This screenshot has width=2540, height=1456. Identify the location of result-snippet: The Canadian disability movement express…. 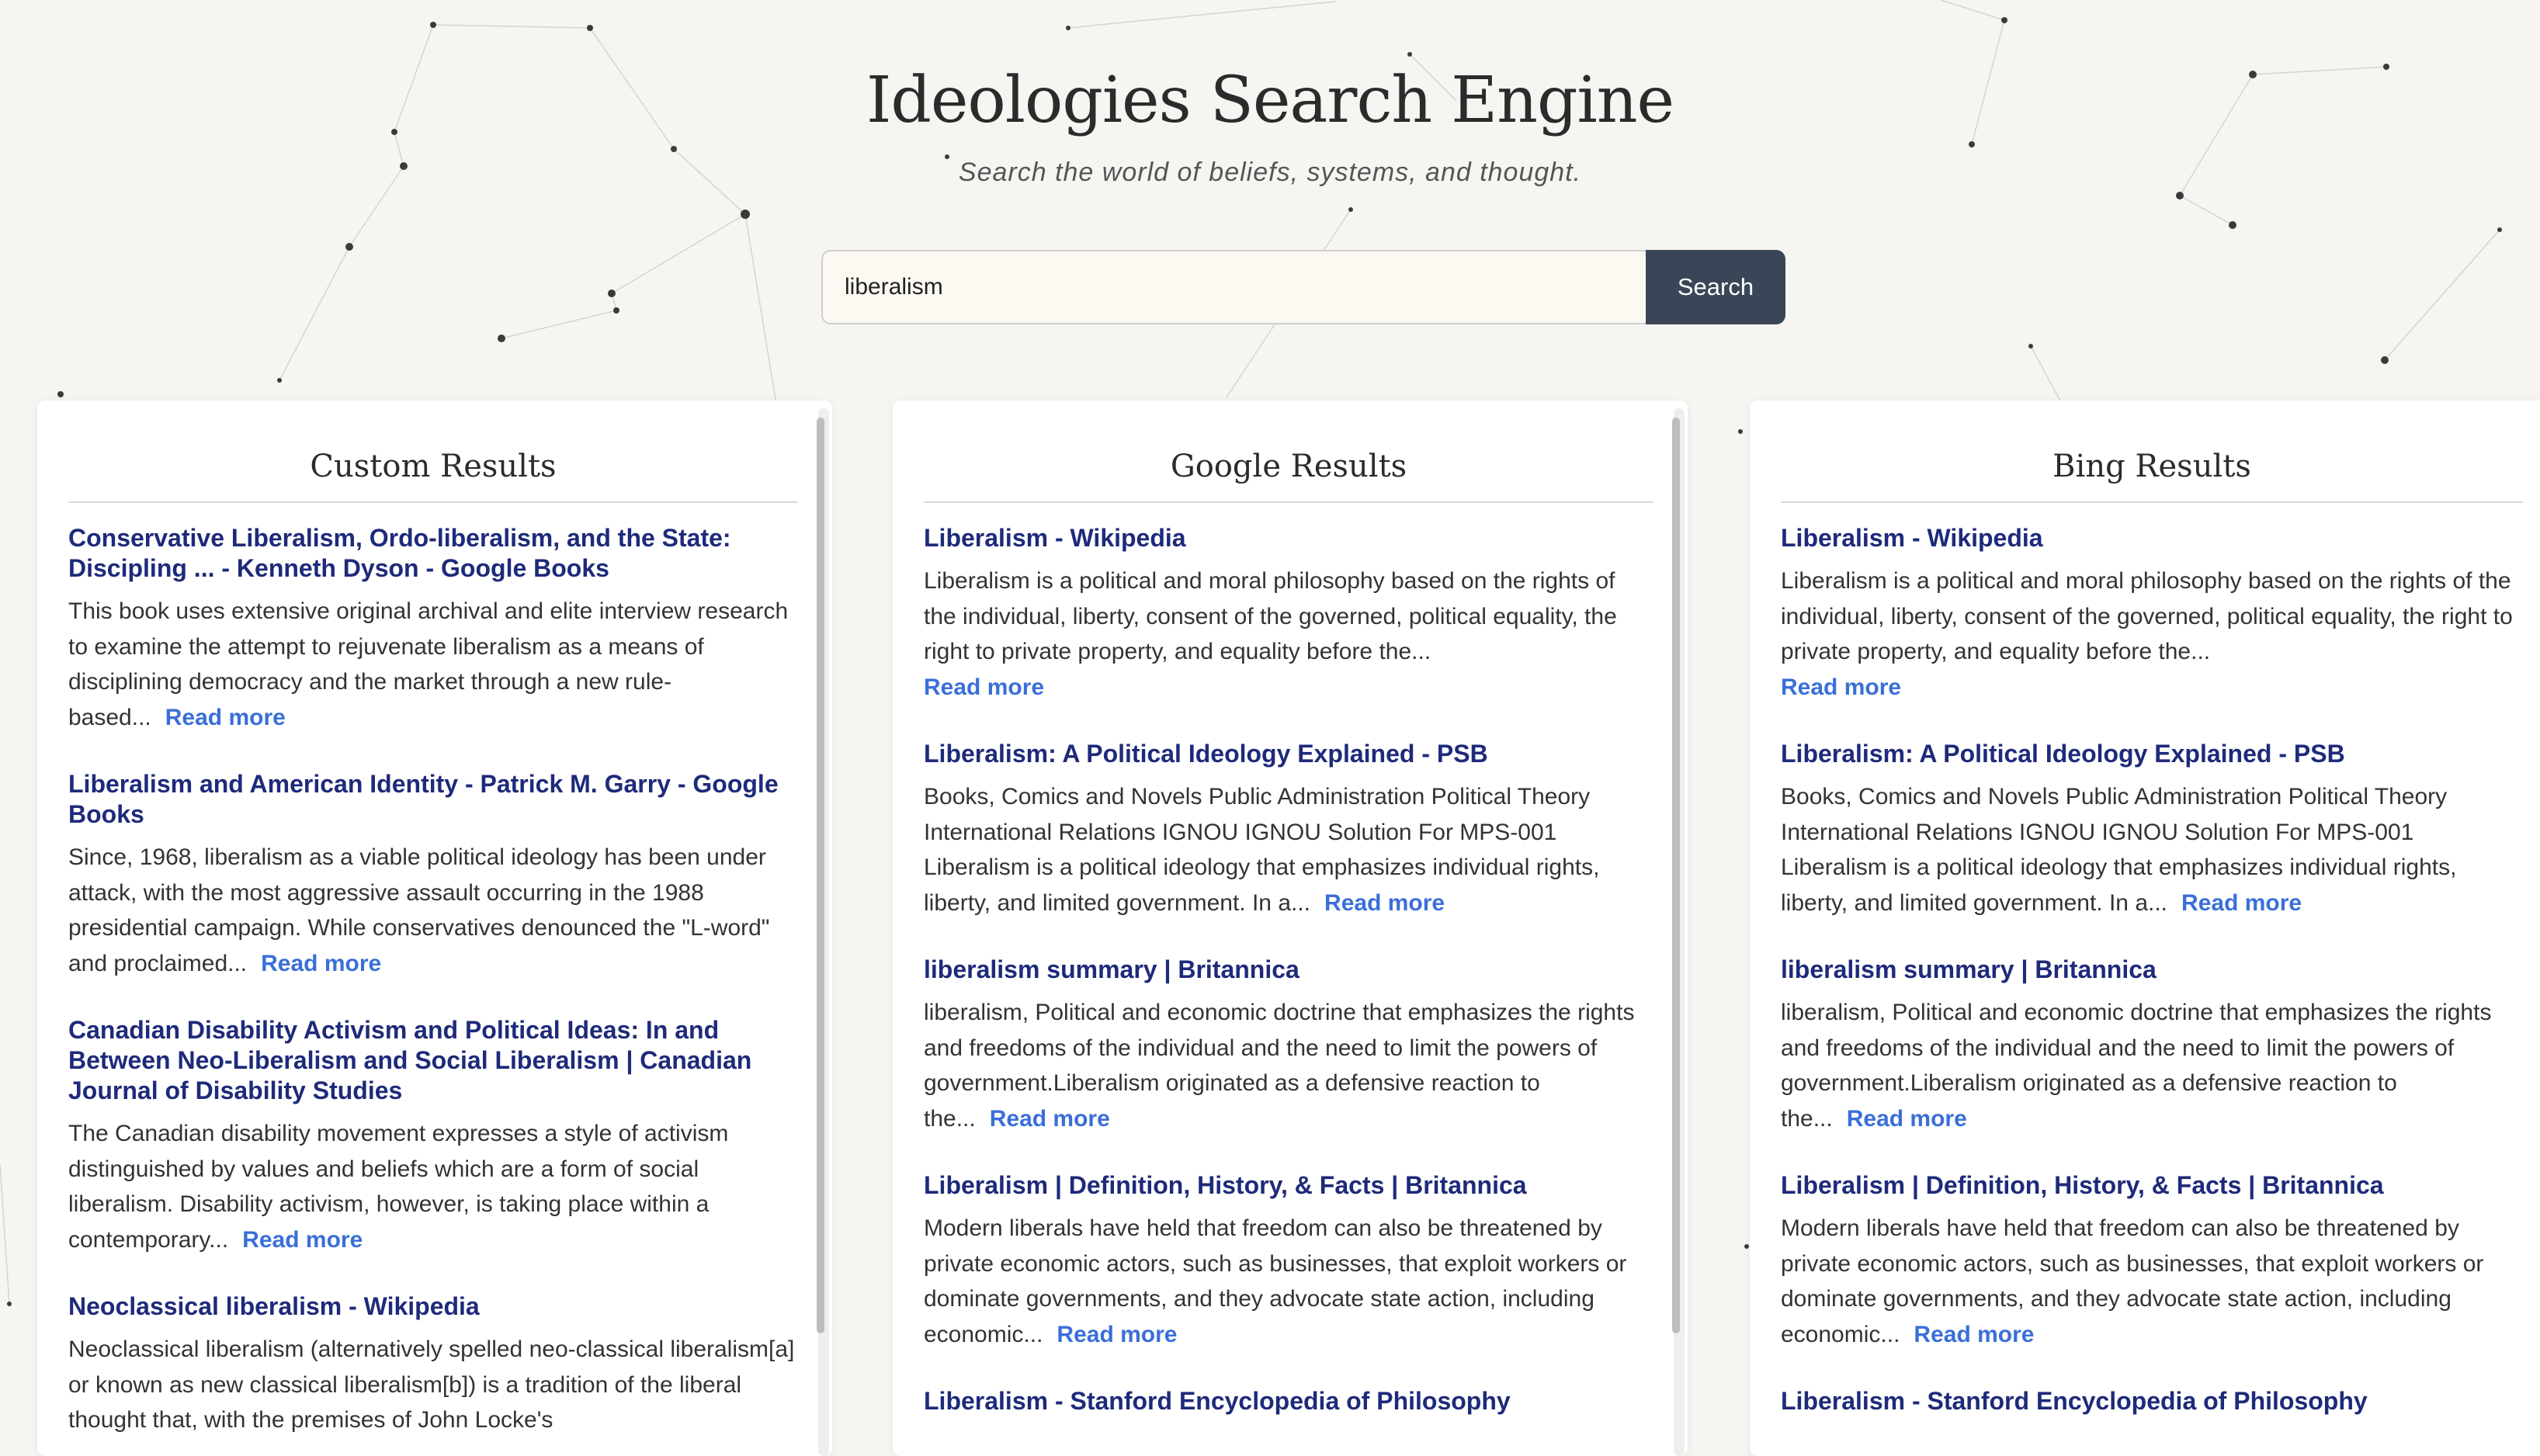
(433, 1186).